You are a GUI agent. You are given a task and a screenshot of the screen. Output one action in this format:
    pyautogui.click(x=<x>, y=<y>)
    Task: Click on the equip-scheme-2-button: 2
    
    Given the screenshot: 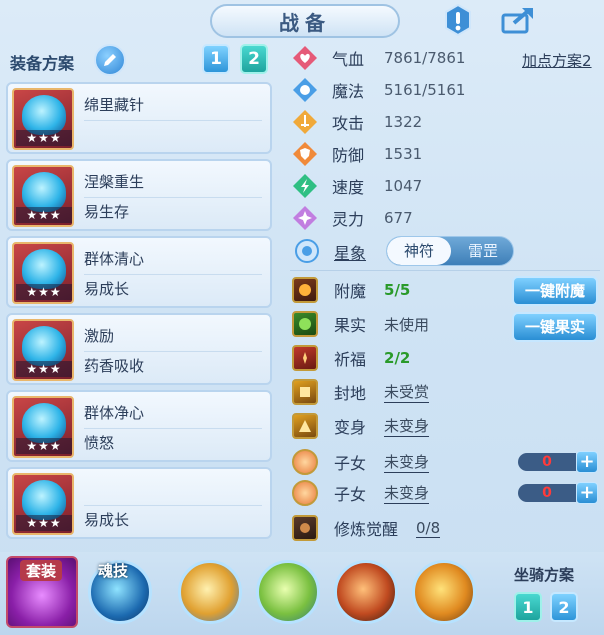 What is the action you would take?
    pyautogui.click(x=254, y=59)
    